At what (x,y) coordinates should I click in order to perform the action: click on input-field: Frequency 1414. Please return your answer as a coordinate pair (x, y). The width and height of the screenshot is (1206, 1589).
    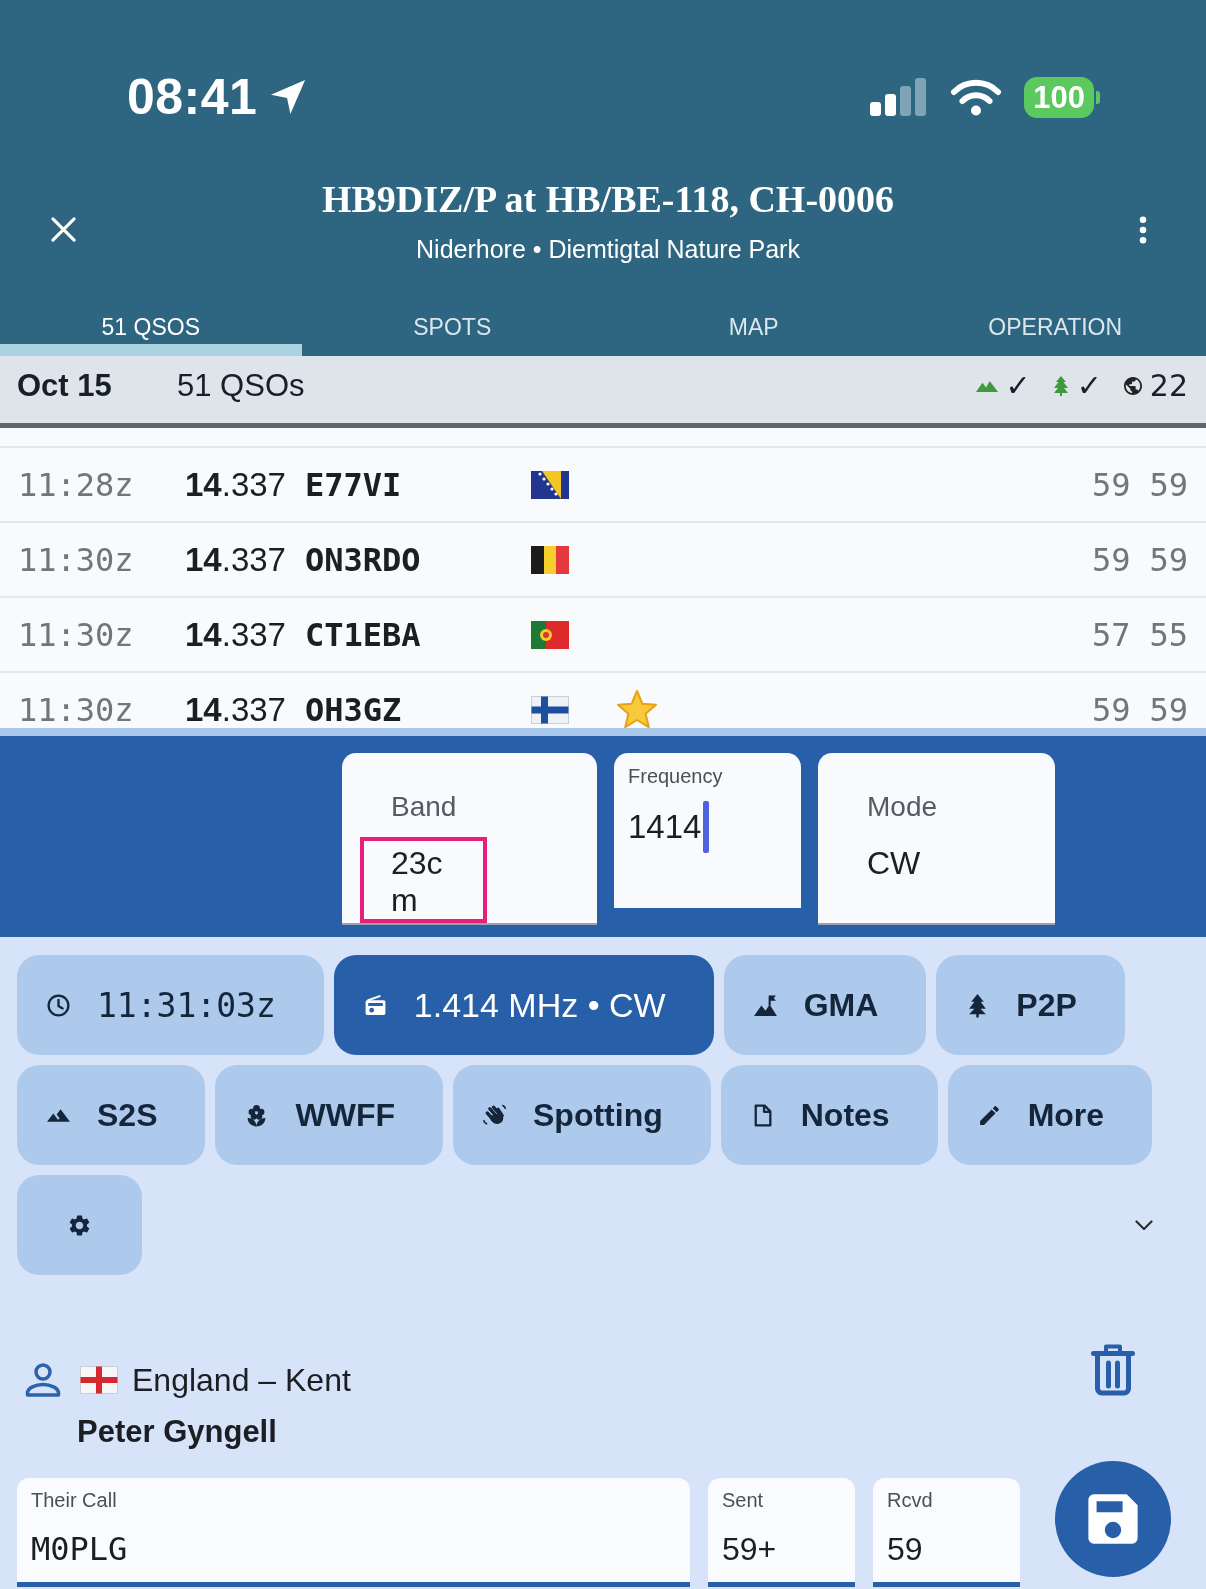
    Looking at the image, I should click on (707, 830).